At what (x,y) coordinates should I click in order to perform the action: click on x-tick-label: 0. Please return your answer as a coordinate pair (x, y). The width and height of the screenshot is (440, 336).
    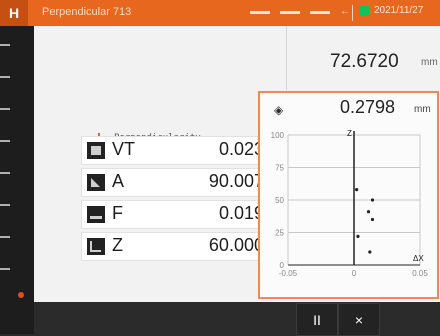
    Looking at the image, I should click on (354, 273).